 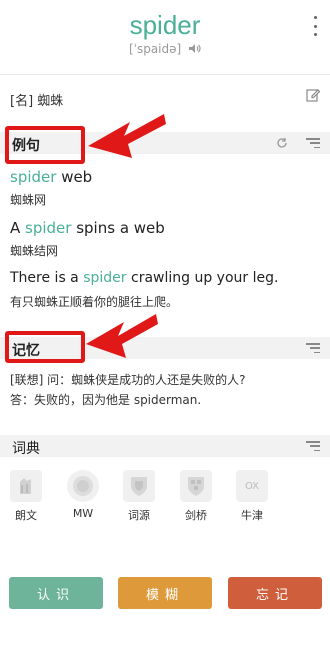 I want to click on phonetic-row: [ˈspaidə], so click(x=165, y=49).